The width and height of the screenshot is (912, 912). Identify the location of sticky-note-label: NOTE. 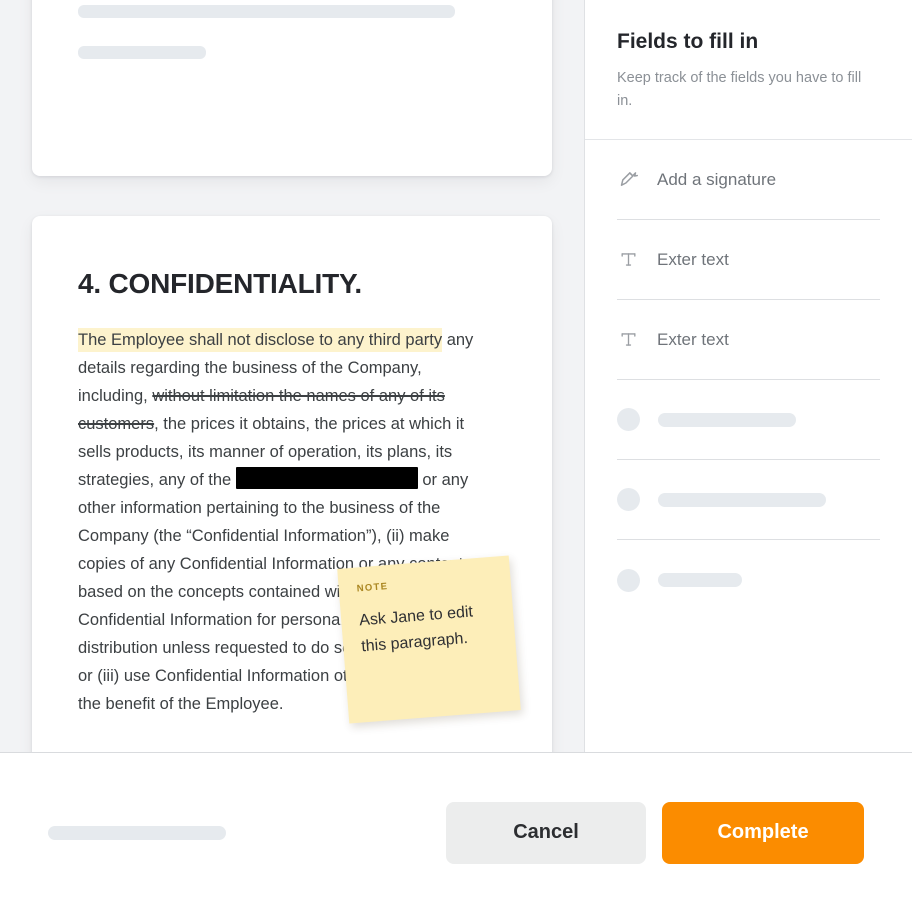
(372, 588).